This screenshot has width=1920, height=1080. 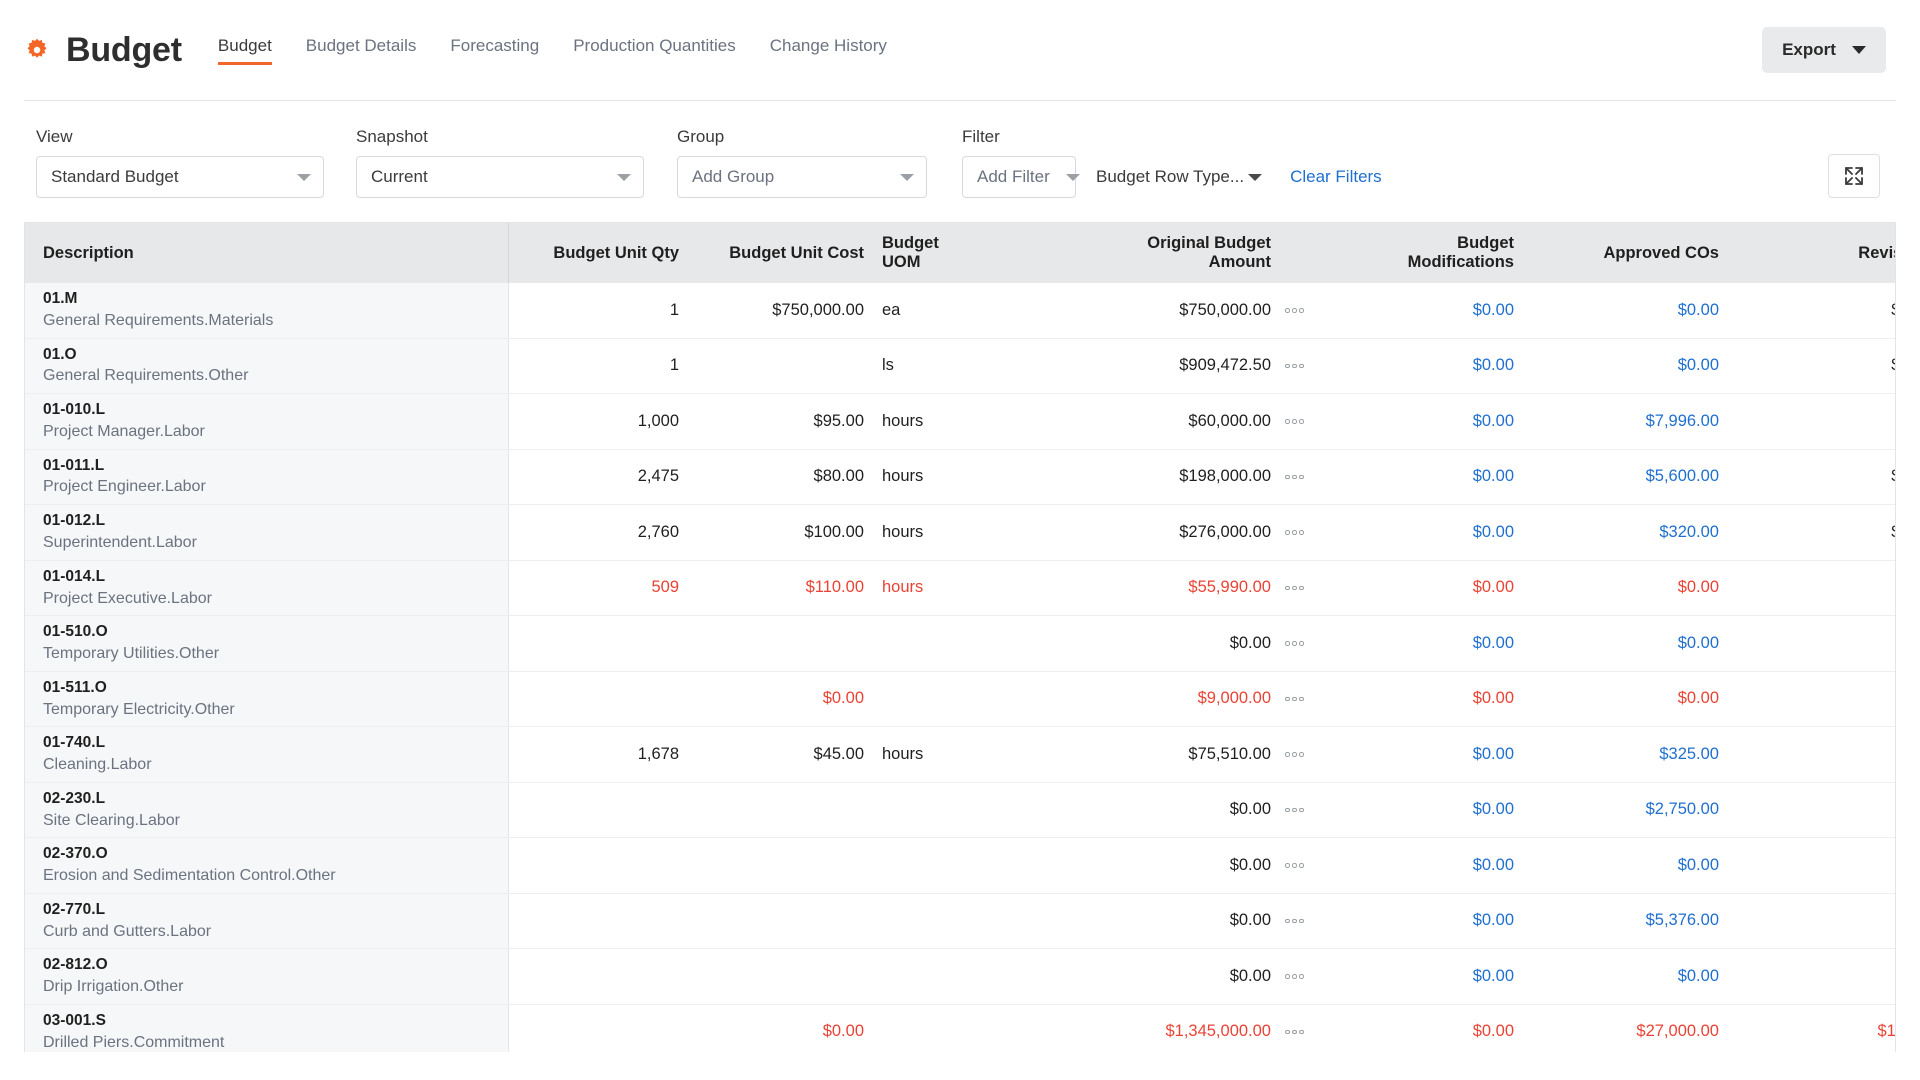 I want to click on row-description-cell: 01-011.L Project Engineer.Labor, so click(x=267, y=477).